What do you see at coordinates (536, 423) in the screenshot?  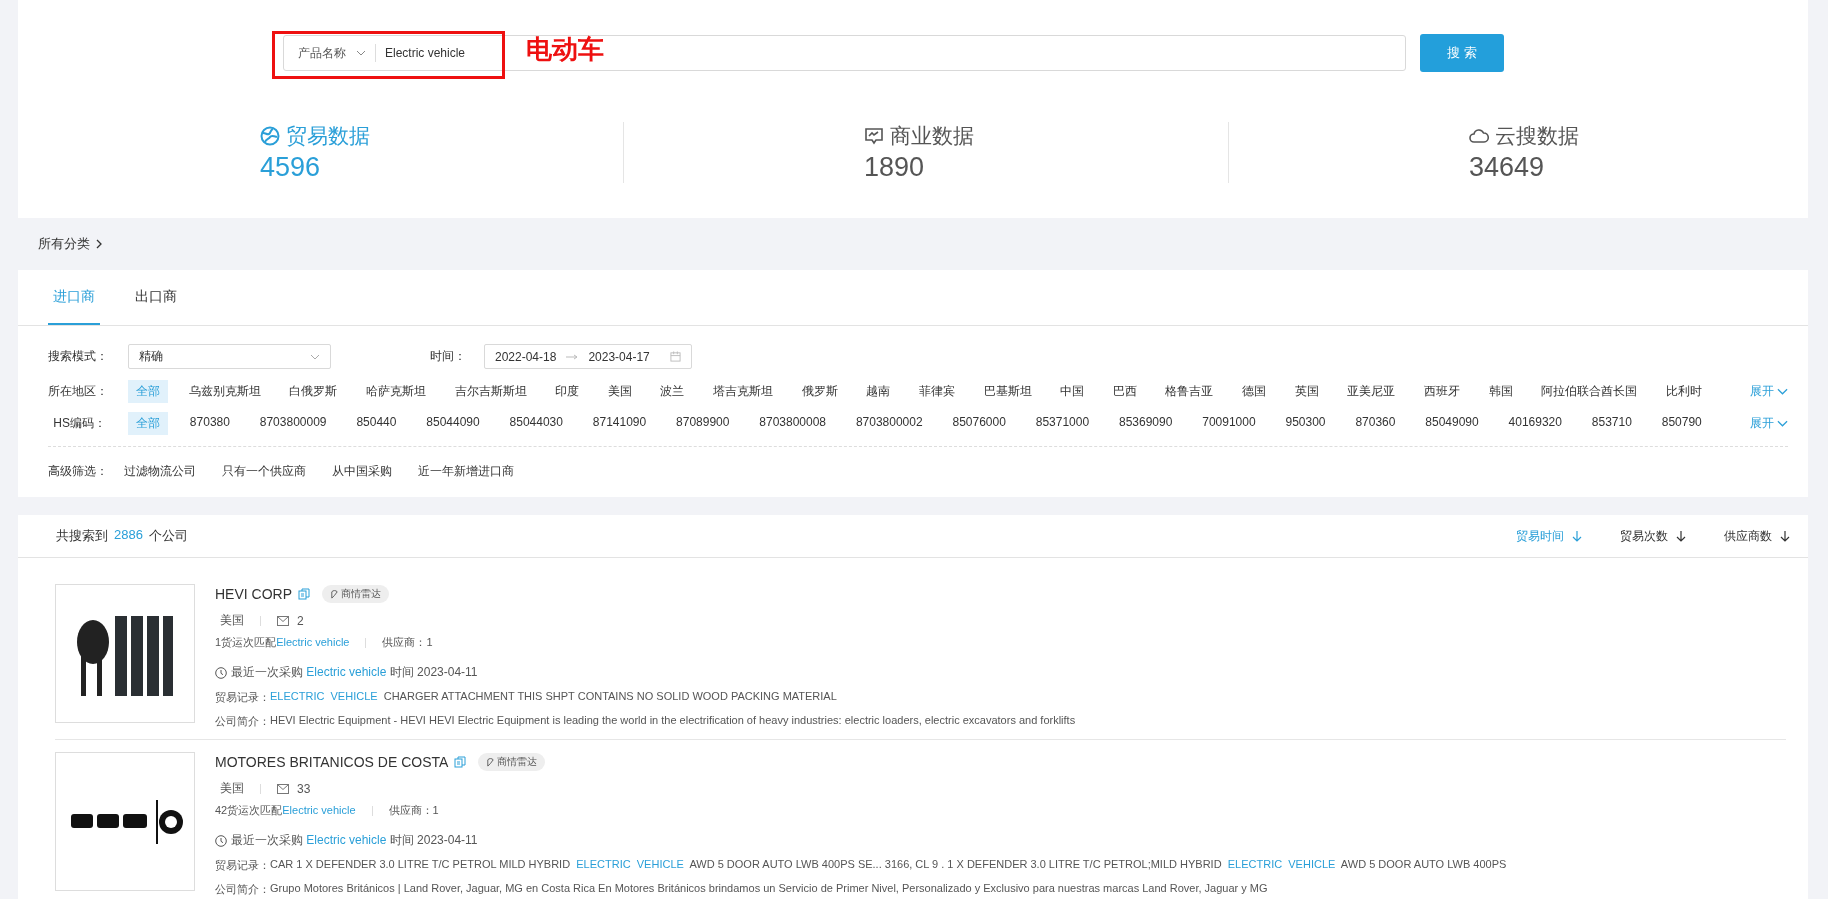 I see `filter-tag: 85044030` at bounding box center [536, 423].